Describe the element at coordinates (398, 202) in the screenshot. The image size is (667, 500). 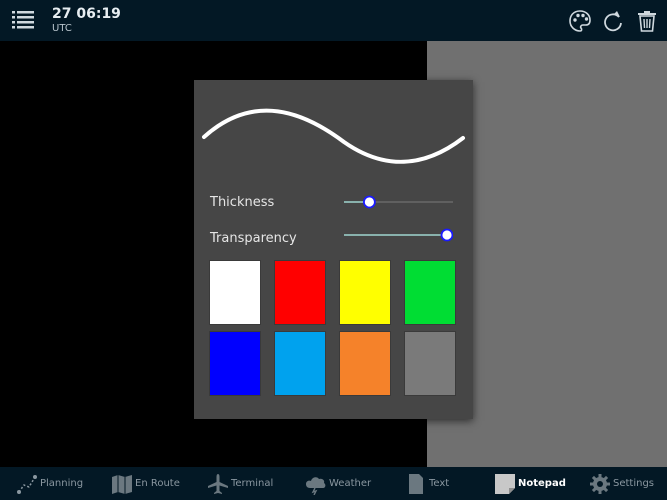
I see `thickness-slider` at that location.